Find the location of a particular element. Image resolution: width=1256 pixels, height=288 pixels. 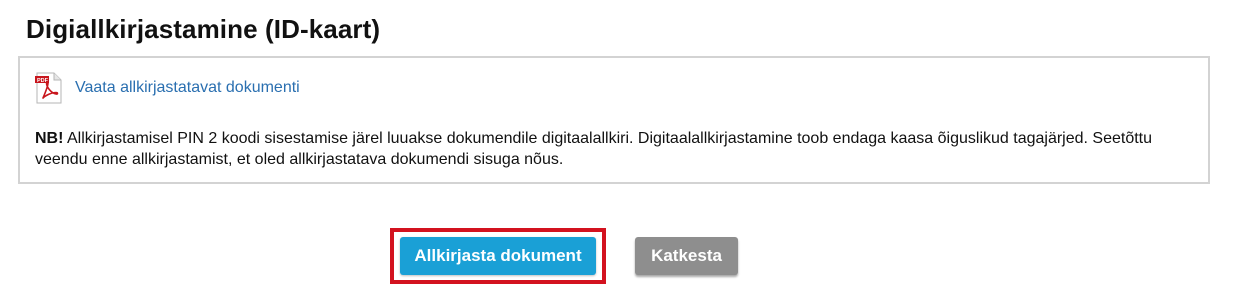

sign-document-button: Allkirjasta dokument is located at coordinates (498, 256).